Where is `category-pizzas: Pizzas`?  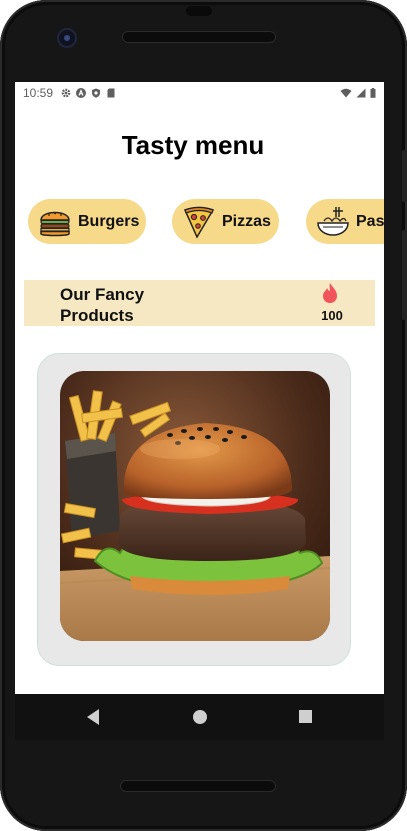
category-pizzas: Pizzas is located at coordinates (225, 221).